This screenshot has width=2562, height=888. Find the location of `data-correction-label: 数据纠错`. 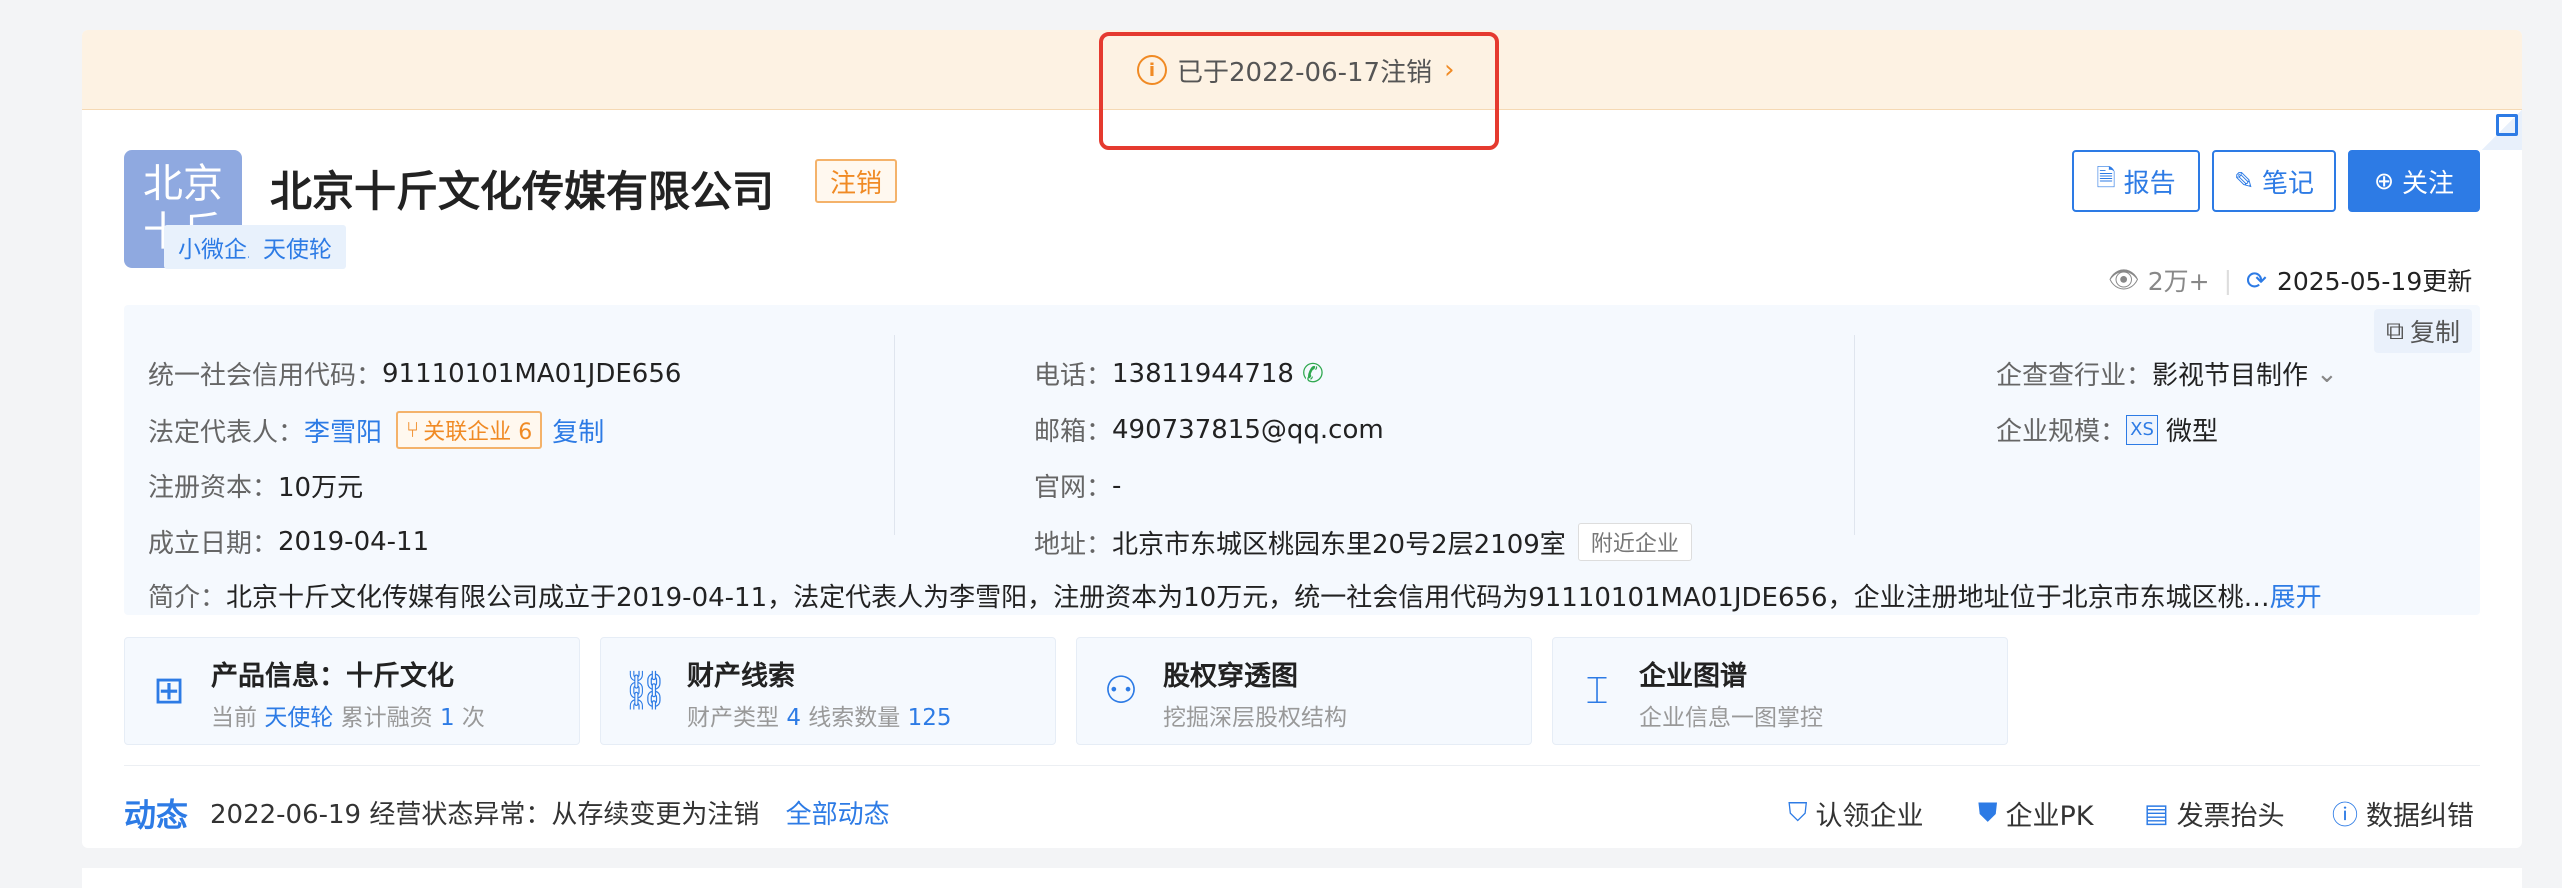

data-correction-label: 数据纠错 is located at coordinates (2420, 816).